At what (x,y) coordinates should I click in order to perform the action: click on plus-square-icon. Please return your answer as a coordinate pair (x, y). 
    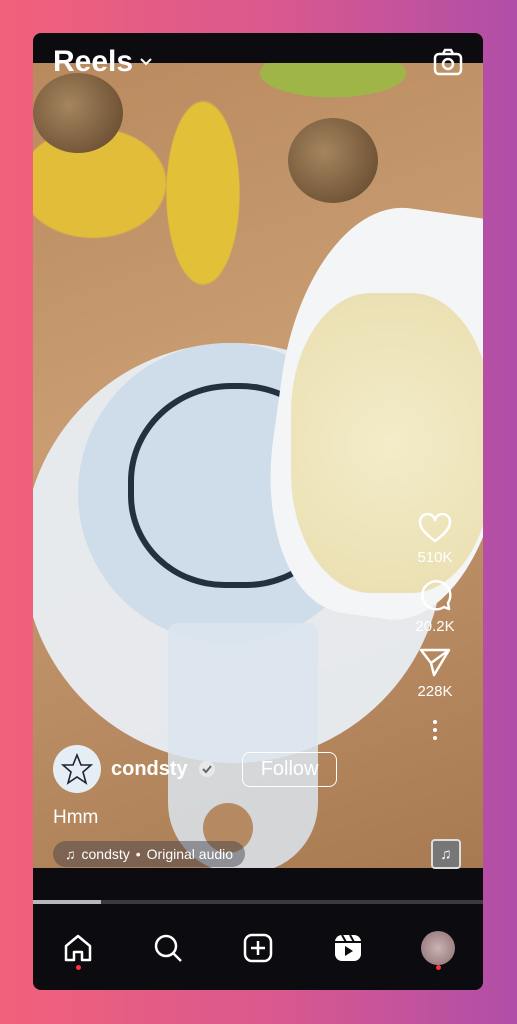
    Looking at the image, I should click on (258, 947).